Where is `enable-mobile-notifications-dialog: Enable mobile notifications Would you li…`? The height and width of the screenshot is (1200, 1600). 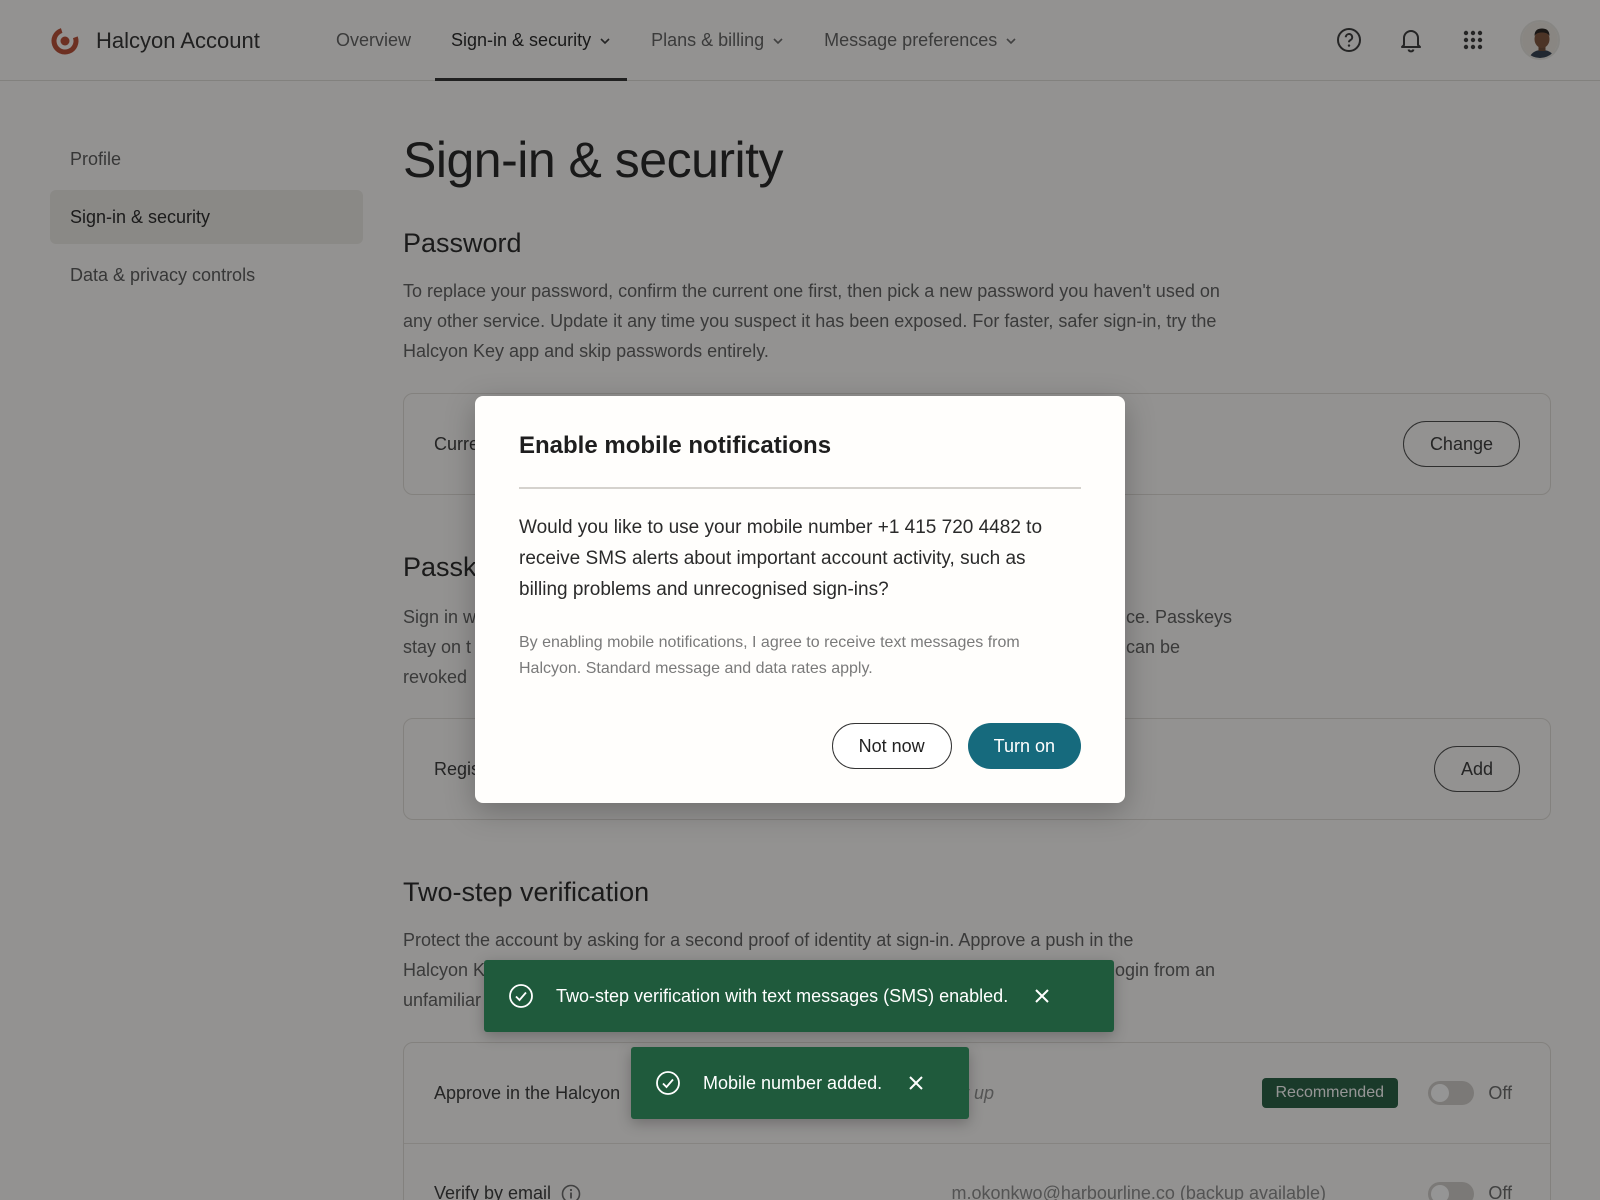
enable-mobile-notifications-dialog: Enable mobile notifications Would you li… is located at coordinates (800, 599).